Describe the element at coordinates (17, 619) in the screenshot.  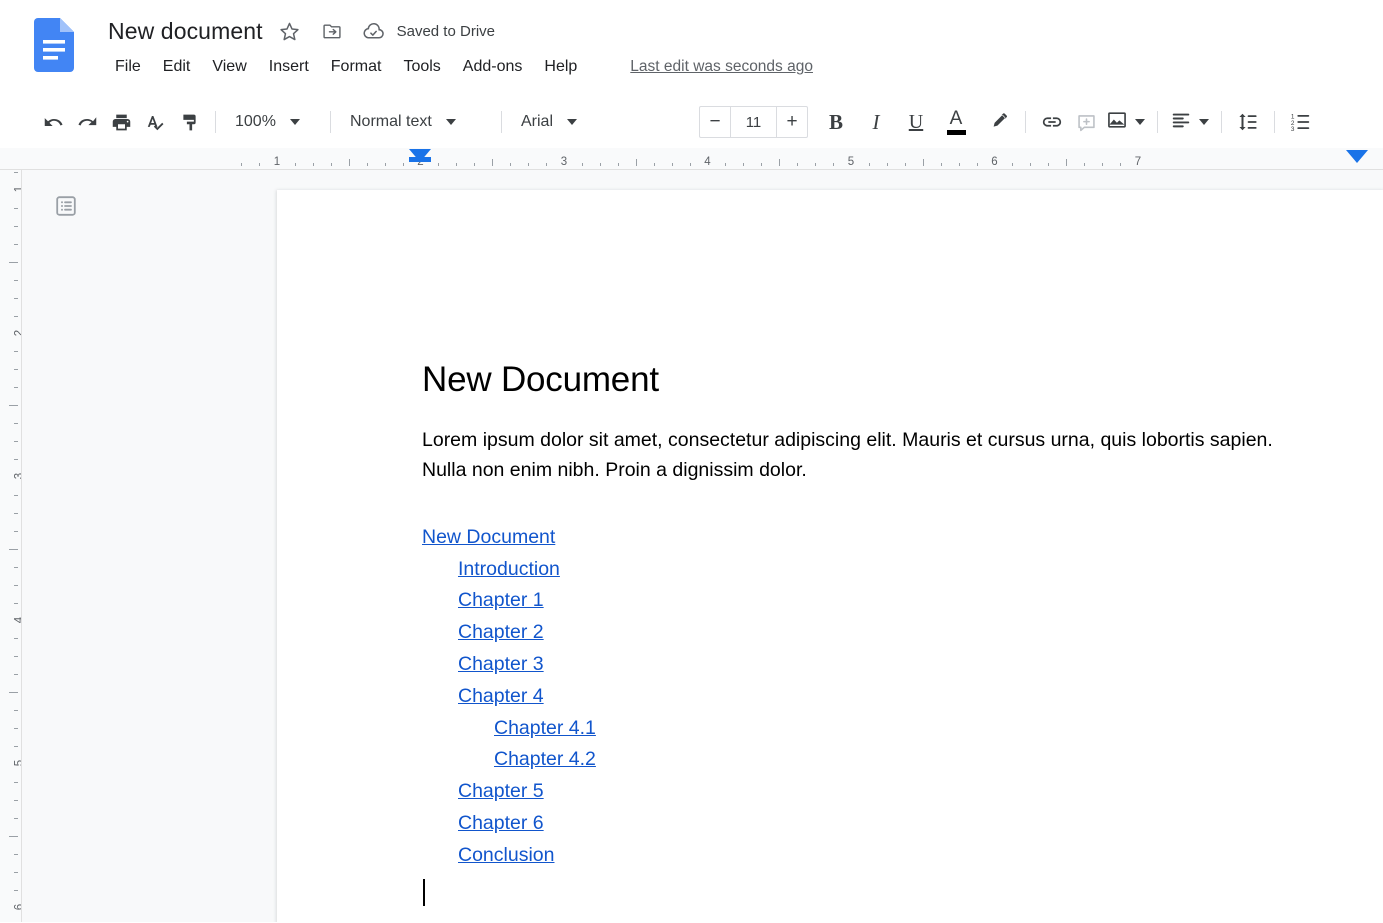
I see `vertical-ruler-number: 4` at that location.